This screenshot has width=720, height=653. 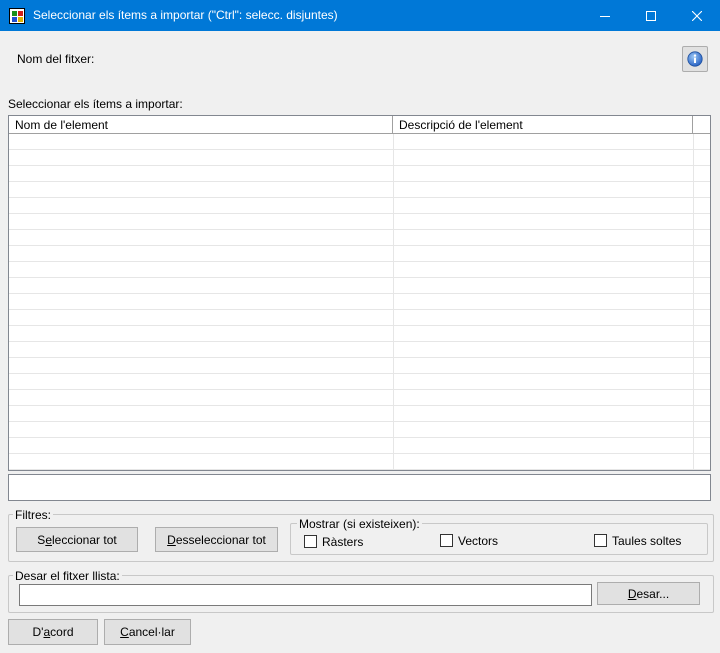 I want to click on list-header: Nom de l'element Descripció de l'element, so click(x=359, y=125).